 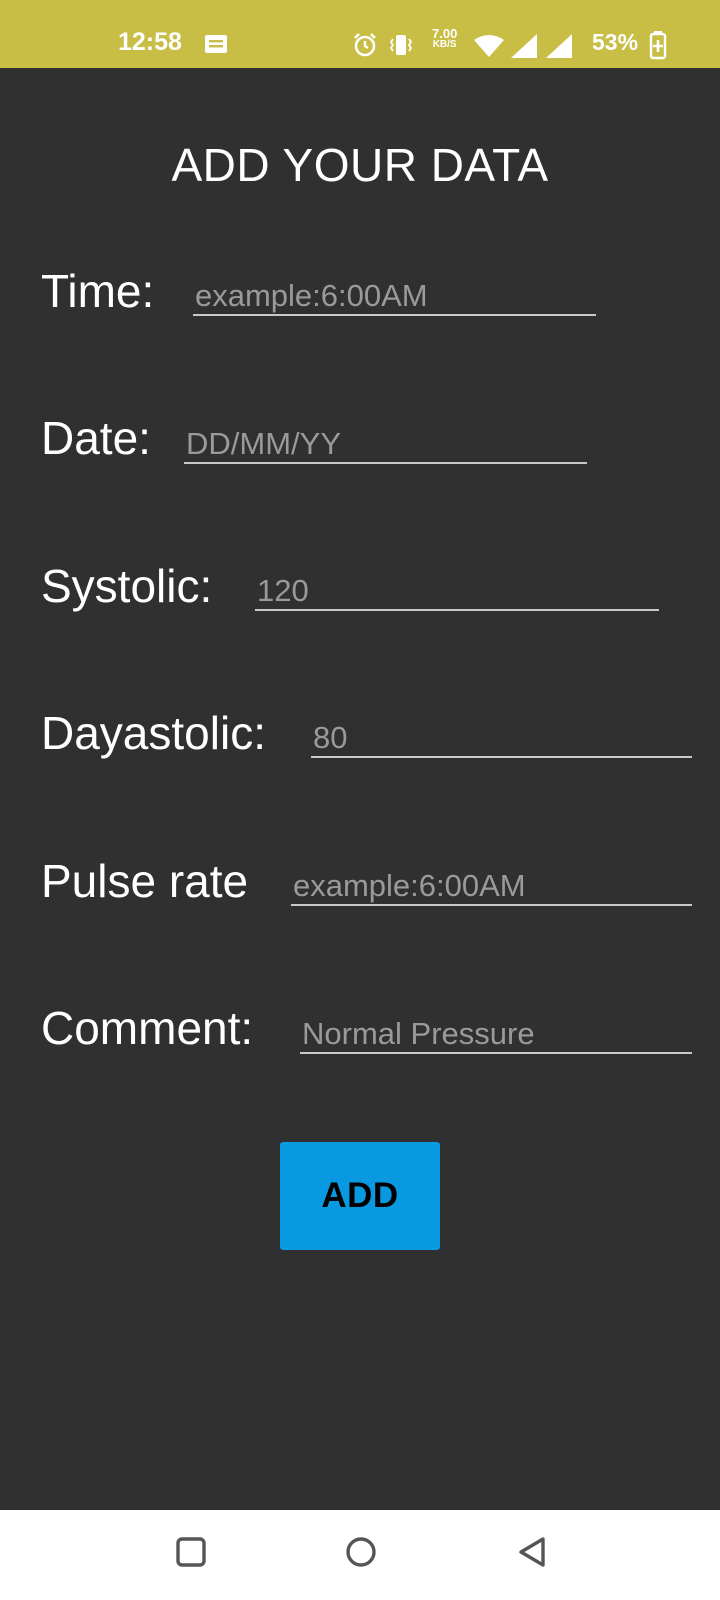 What do you see at coordinates (145, 881) in the screenshot?
I see `pulse-rate-label: Pulse rate` at bounding box center [145, 881].